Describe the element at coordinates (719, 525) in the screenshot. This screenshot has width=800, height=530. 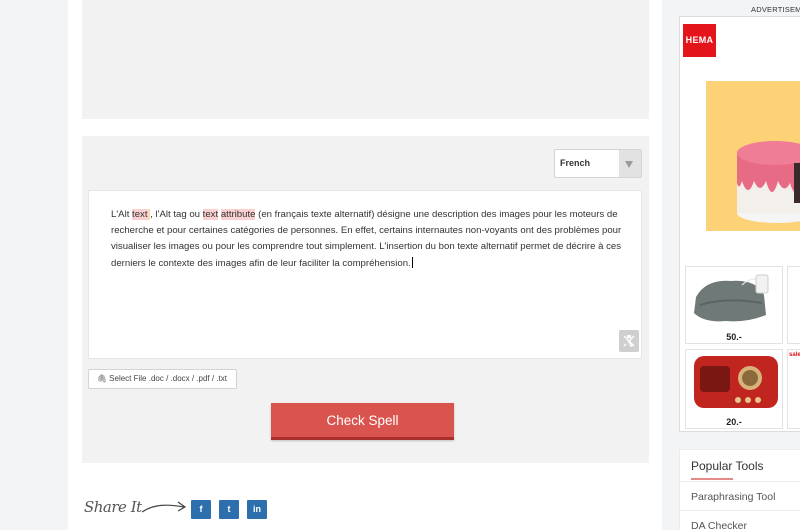
I see `popular-tool-link: DA Checker` at that location.